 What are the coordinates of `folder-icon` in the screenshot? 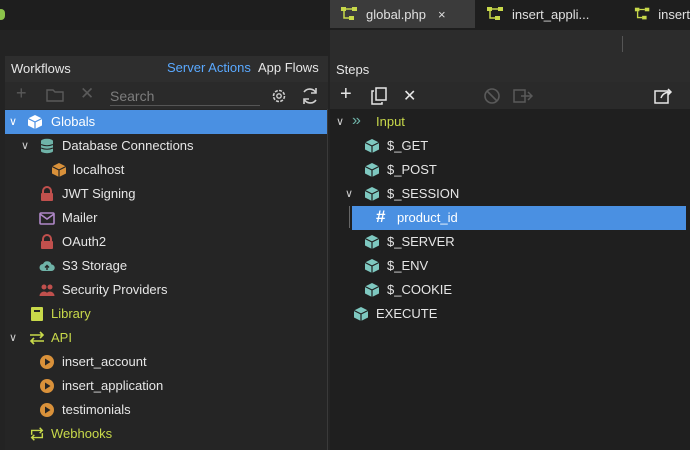 It's located at (55, 95).